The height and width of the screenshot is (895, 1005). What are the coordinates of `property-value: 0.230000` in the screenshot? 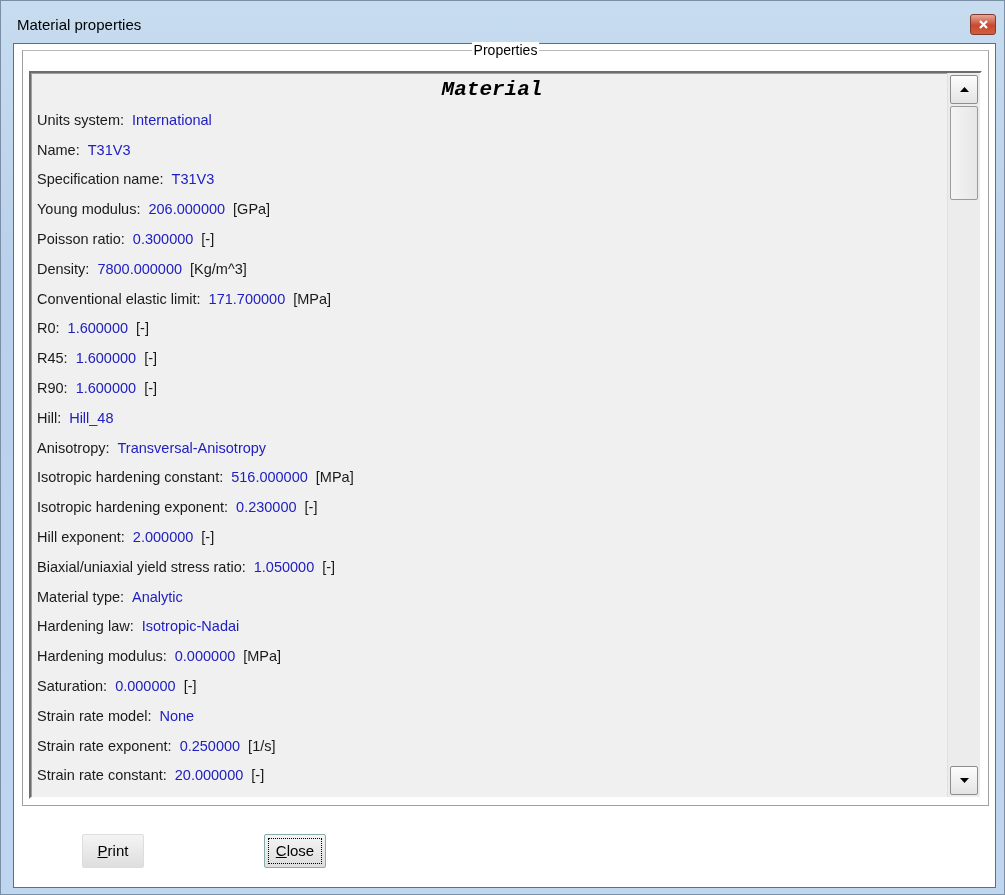 It's located at (266, 507).